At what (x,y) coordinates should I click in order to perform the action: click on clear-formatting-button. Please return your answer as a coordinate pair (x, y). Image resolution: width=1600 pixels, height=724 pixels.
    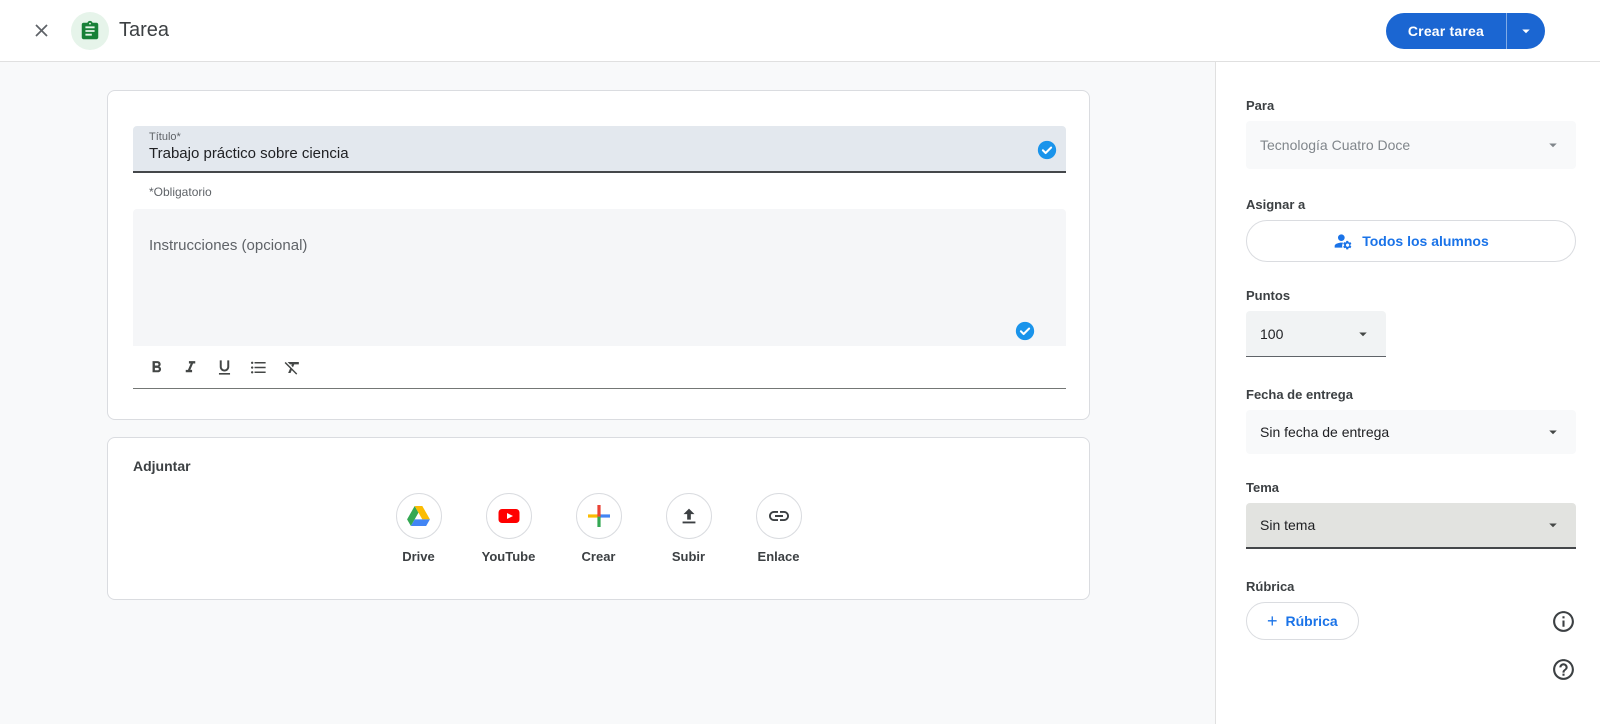
    Looking at the image, I should click on (292, 368).